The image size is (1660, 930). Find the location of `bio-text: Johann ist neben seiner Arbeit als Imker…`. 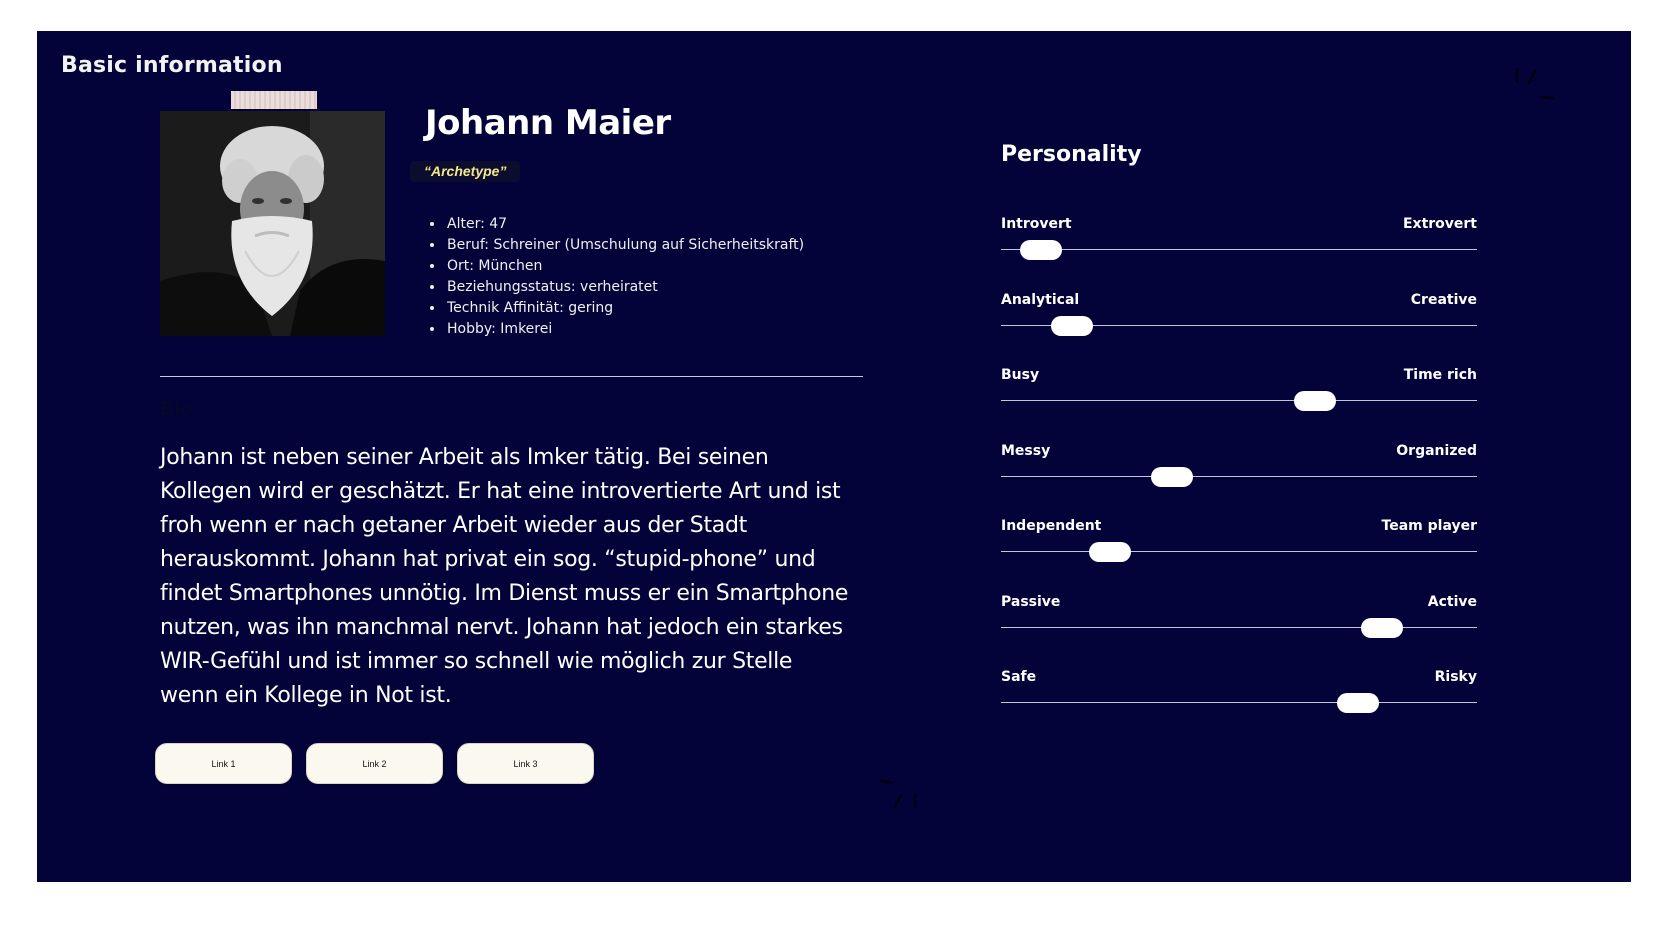

bio-text: Johann ist neben seiner Arbeit als Imker… is located at coordinates (504, 576).